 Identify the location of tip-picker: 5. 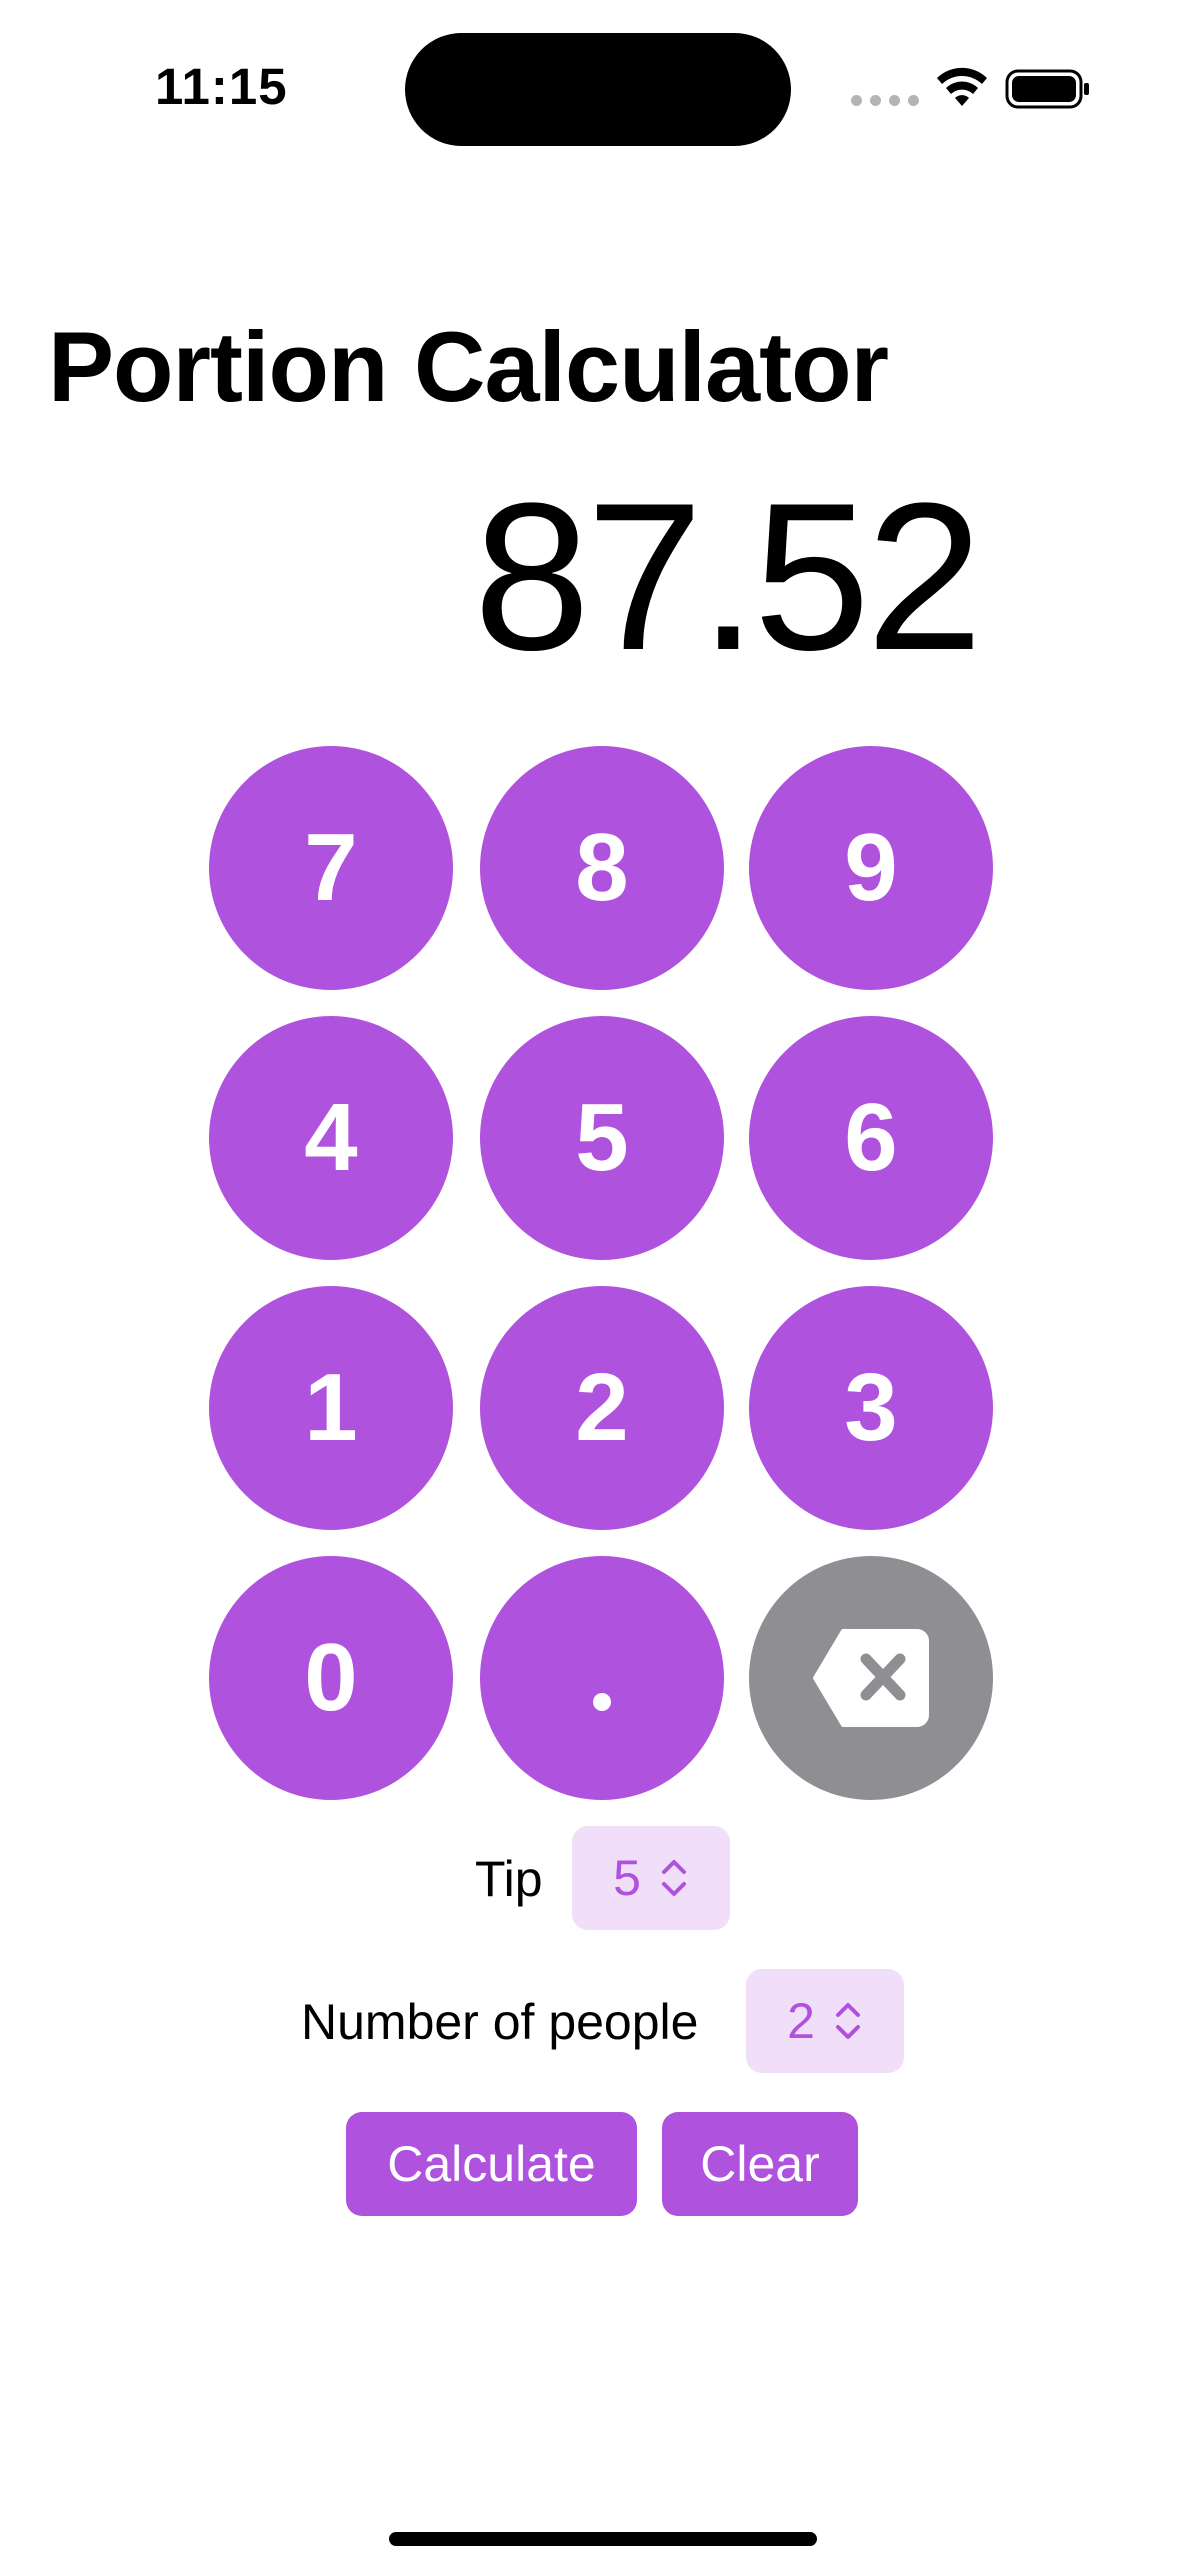
(651, 1878).